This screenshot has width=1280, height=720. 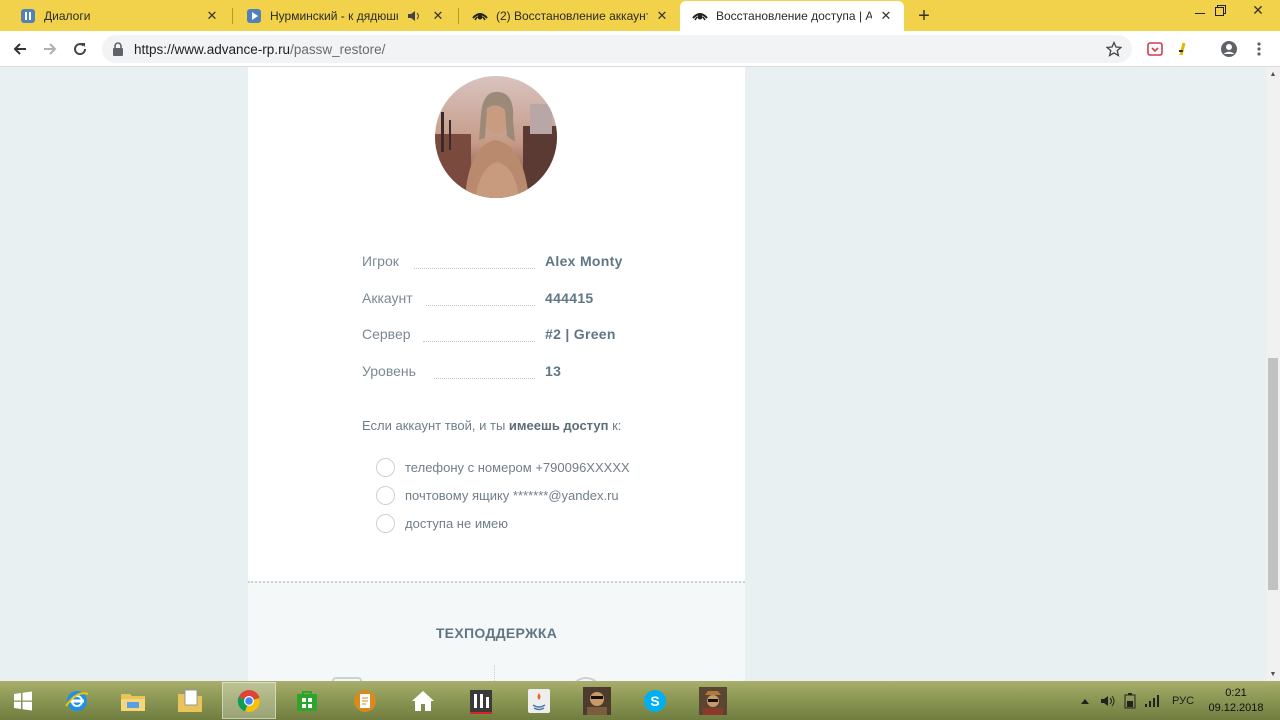 I want to click on java-icon, so click(x=539, y=700).